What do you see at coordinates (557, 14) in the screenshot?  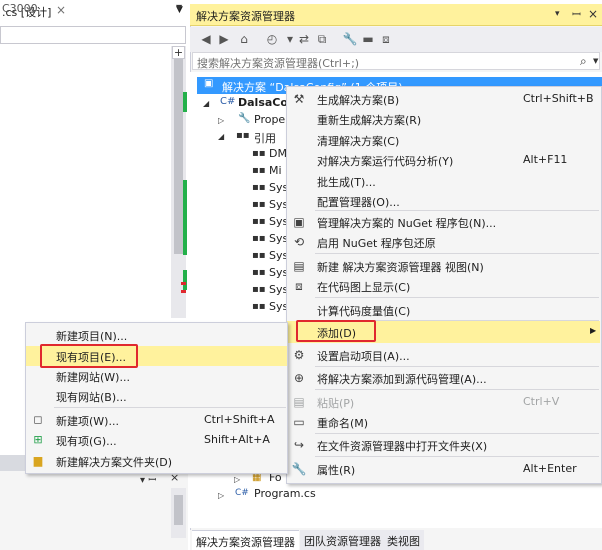 I see `window-position-icon: ▾` at bounding box center [557, 14].